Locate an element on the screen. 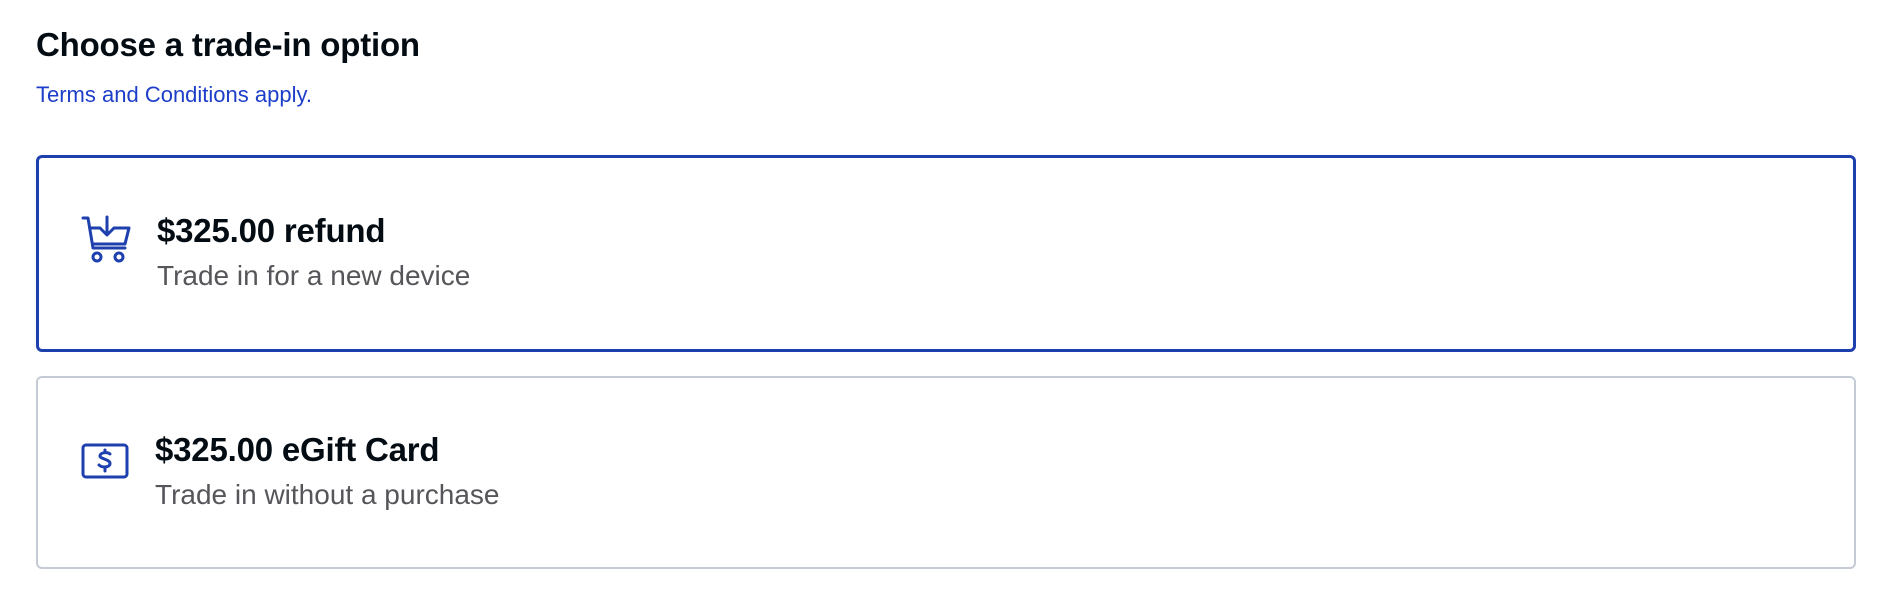 The width and height of the screenshot is (1886, 594). gift-card-dollar-icon is located at coordinates (107, 460).